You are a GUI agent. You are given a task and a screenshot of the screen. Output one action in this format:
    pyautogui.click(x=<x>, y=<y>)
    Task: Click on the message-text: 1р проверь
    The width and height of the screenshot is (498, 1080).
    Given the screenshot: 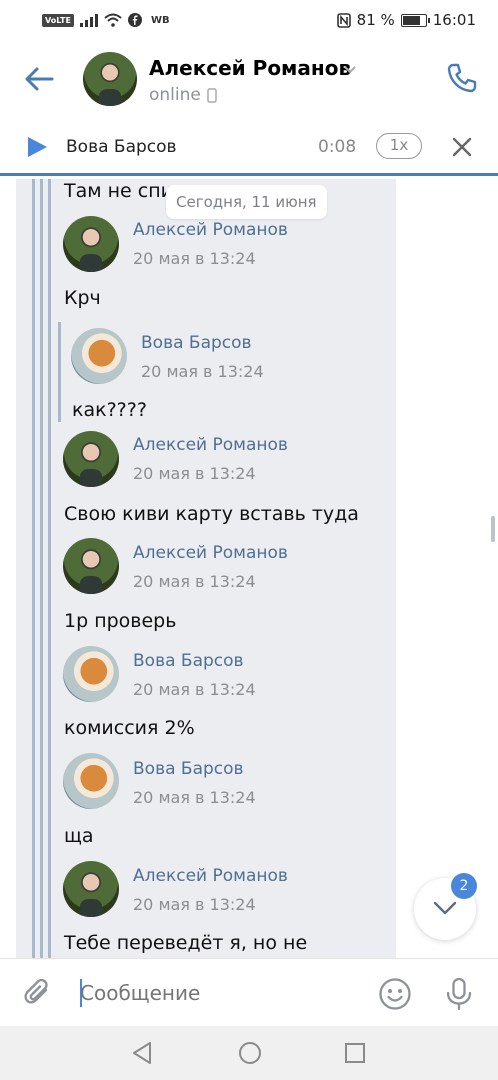 What is the action you would take?
    pyautogui.click(x=120, y=621)
    